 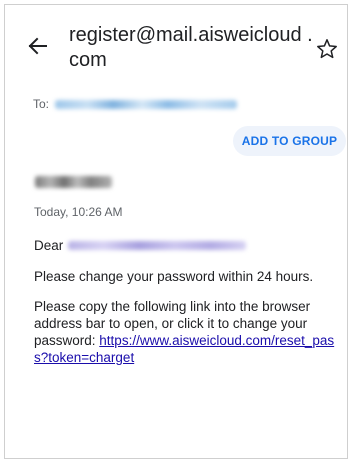 What do you see at coordinates (327, 49) in the screenshot?
I see `star-icon` at bounding box center [327, 49].